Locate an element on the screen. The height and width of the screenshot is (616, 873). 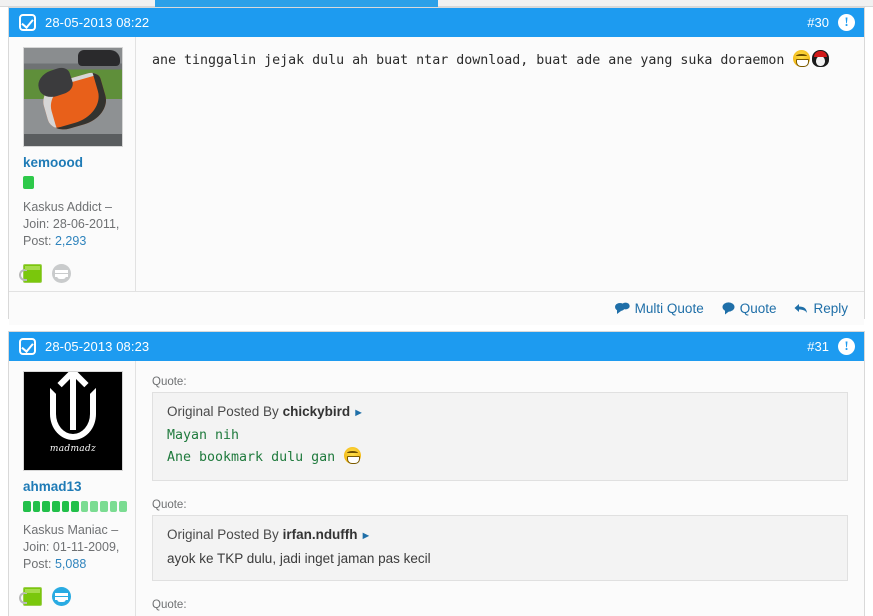
quote-attribution: Original Posted By irfan.nduffh ► is located at coordinates (501, 535).